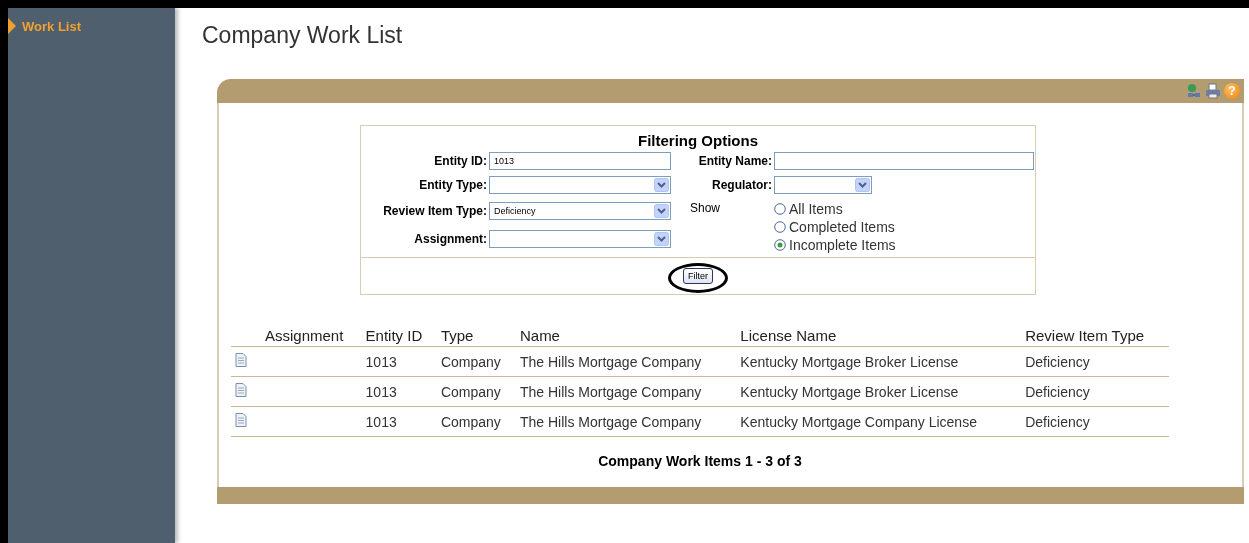 The width and height of the screenshot is (1249, 543). What do you see at coordinates (1095, 336) in the screenshot?
I see `column-header: Review Item Type` at bounding box center [1095, 336].